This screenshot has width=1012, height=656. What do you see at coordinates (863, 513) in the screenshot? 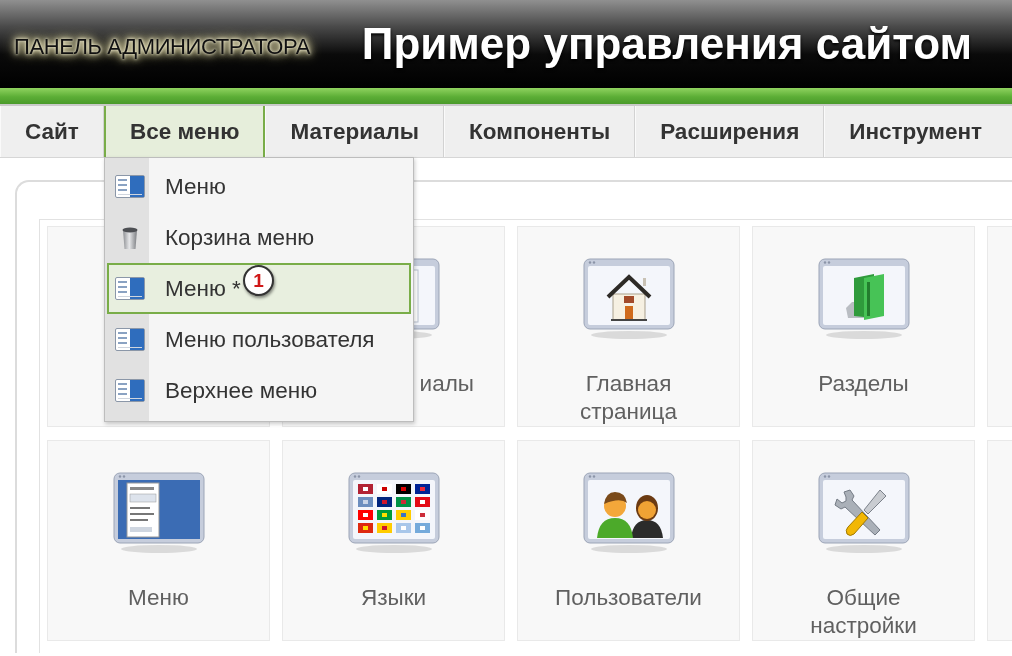
I see `tools-icon` at bounding box center [863, 513].